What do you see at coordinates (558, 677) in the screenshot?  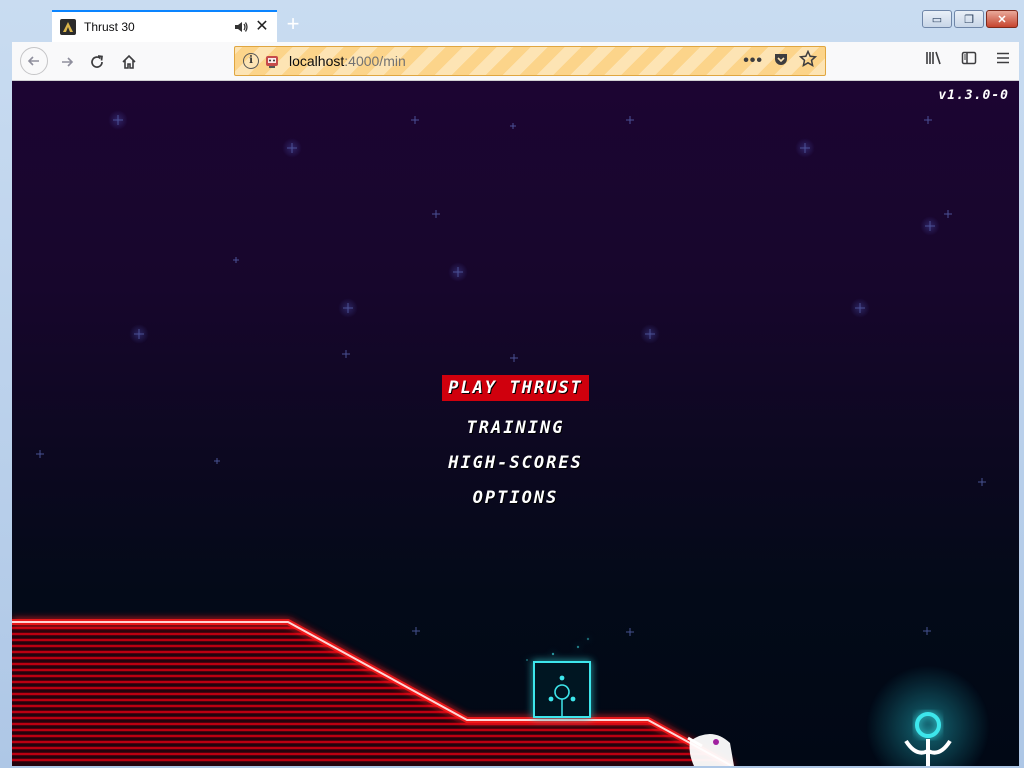 I see `pod-pedestal` at bounding box center [558, 677].